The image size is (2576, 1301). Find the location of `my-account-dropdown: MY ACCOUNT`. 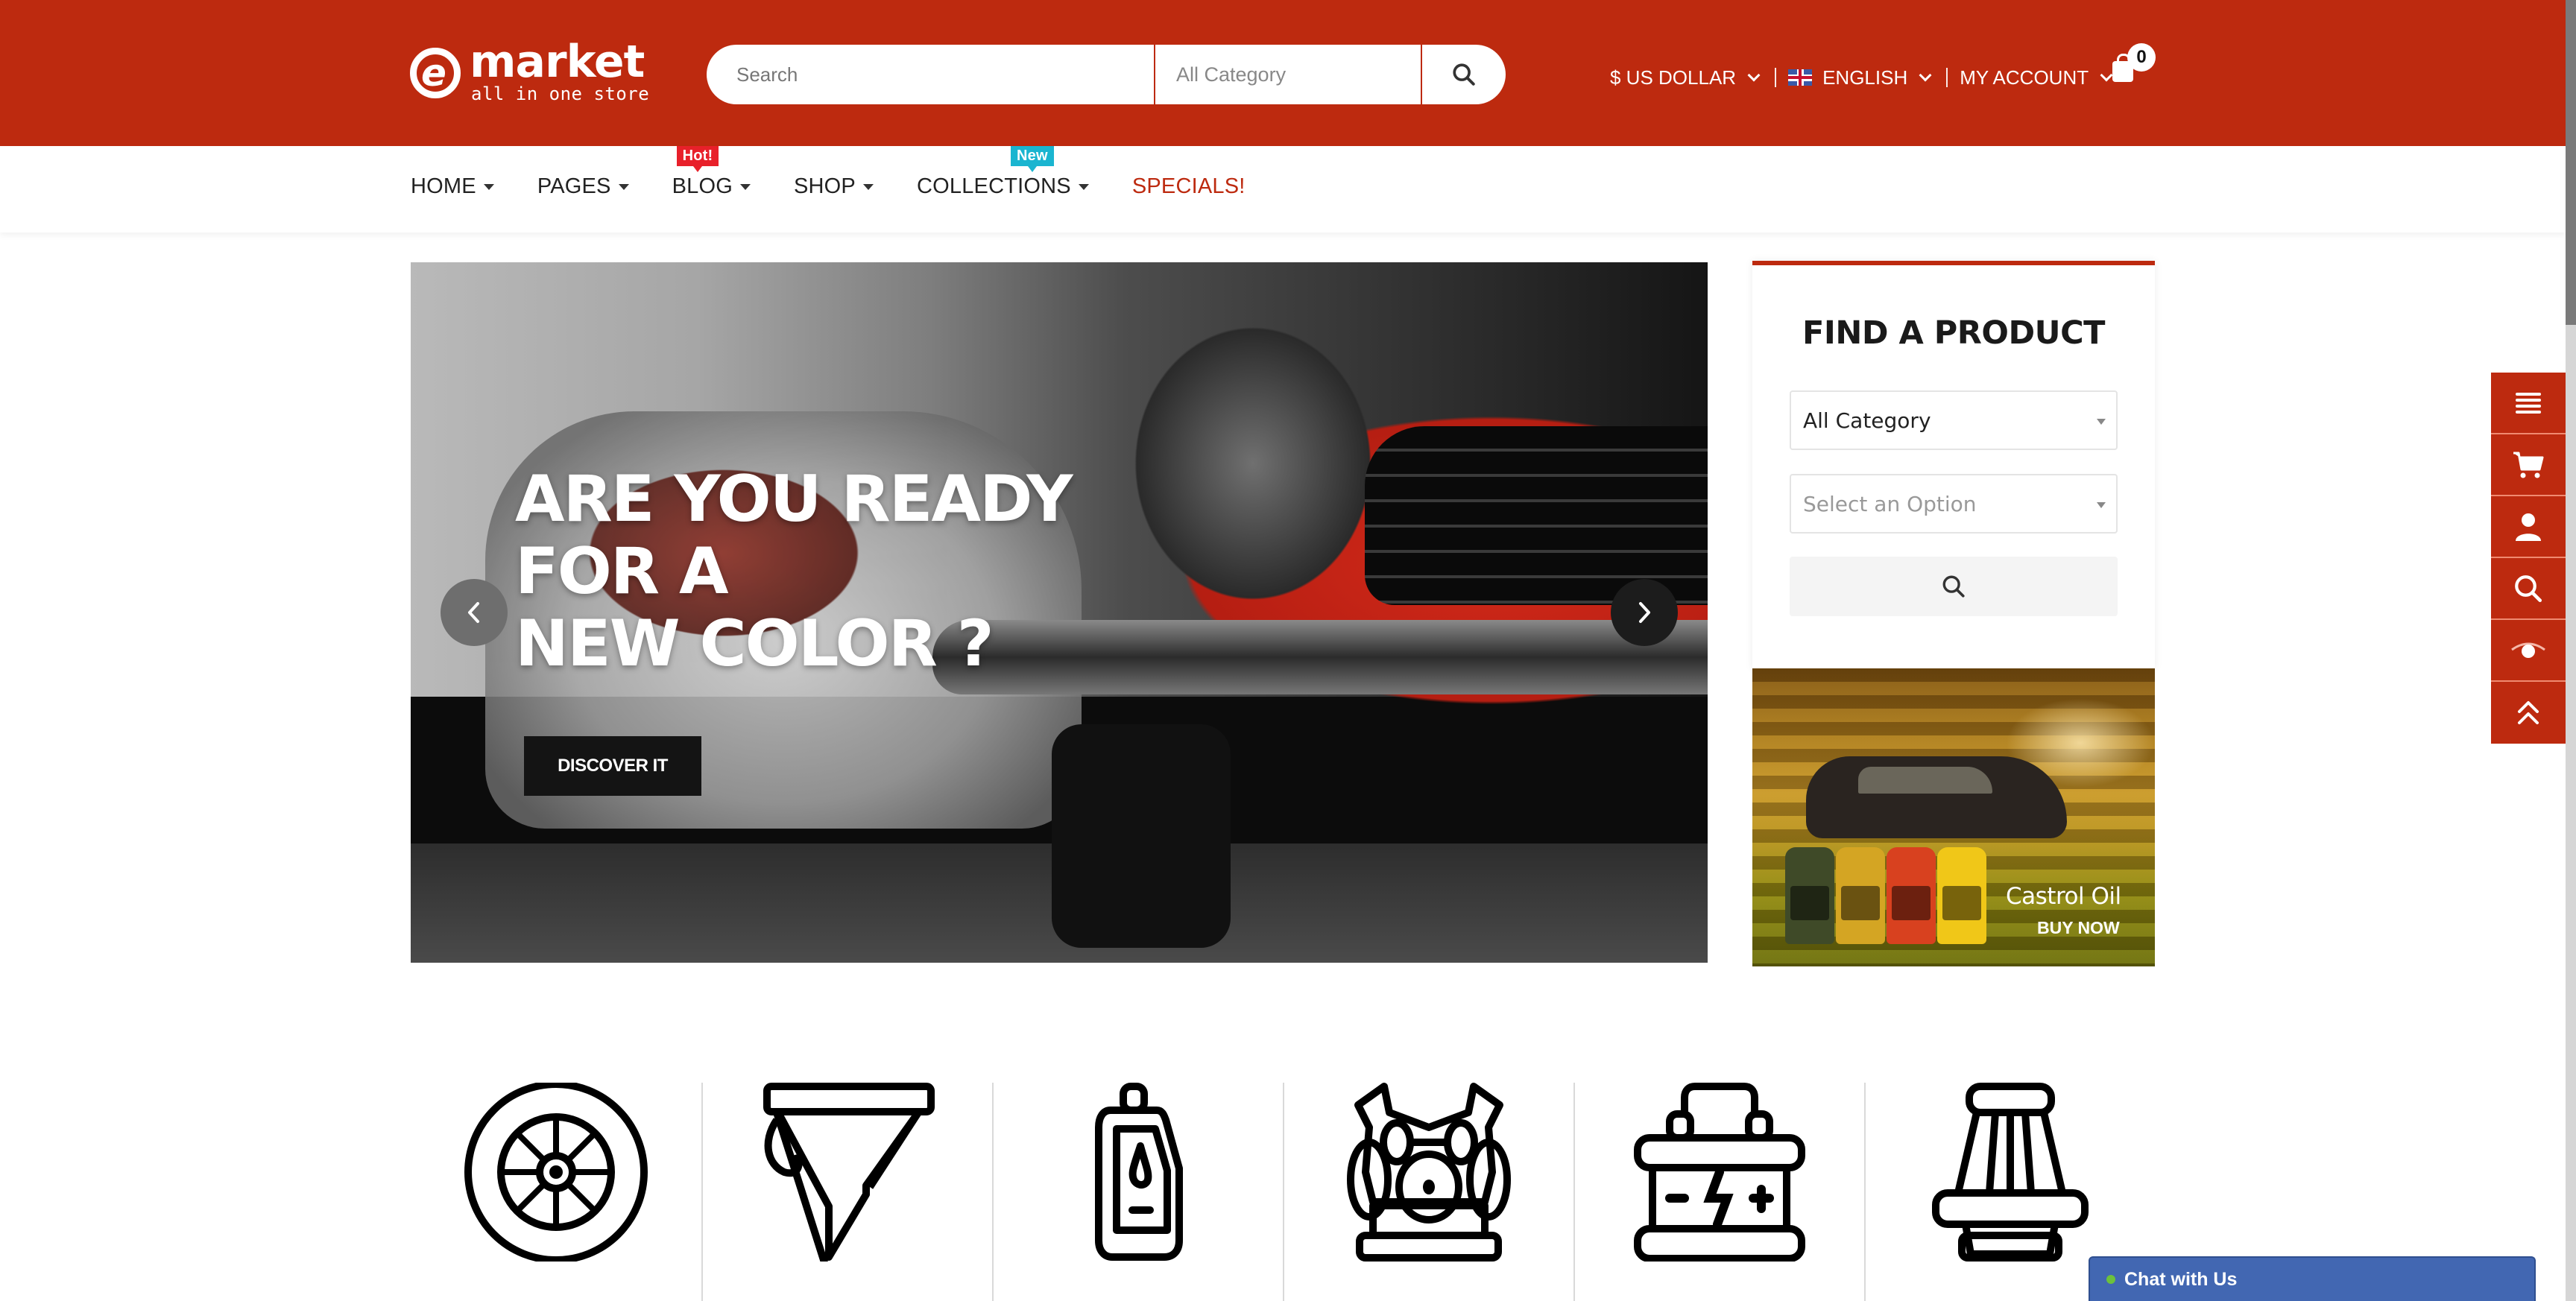

my-account-dropdown: MY ACCOUNT is located at coordinates (2038, 77).